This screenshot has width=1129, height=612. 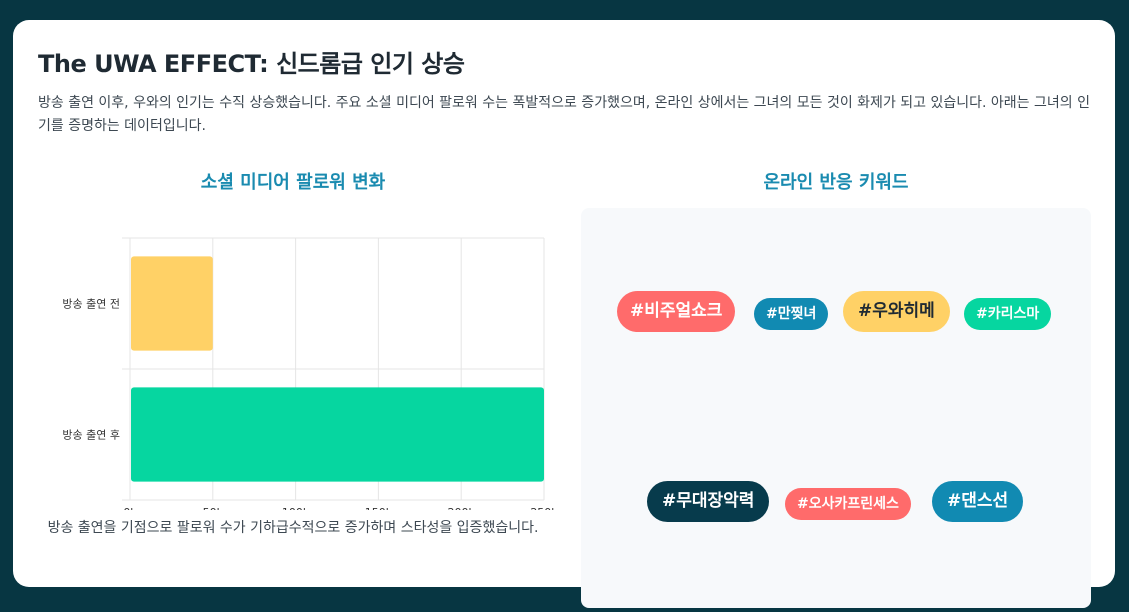 What do you see at coordinates (791, 314) in the screenshot?
I see `keyword-tag-manhwa-girl: #만찢녀` at bounding box center [791, 314].